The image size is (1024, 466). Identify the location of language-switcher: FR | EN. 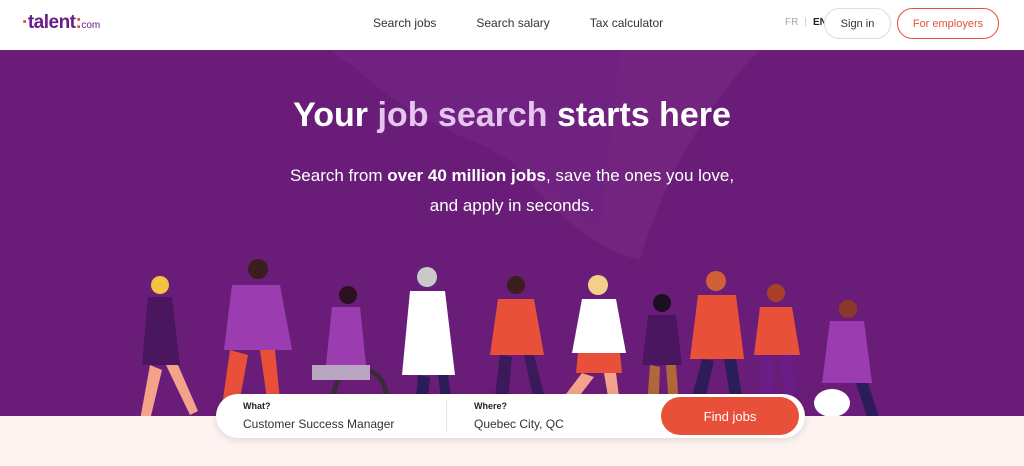
(806, 22).